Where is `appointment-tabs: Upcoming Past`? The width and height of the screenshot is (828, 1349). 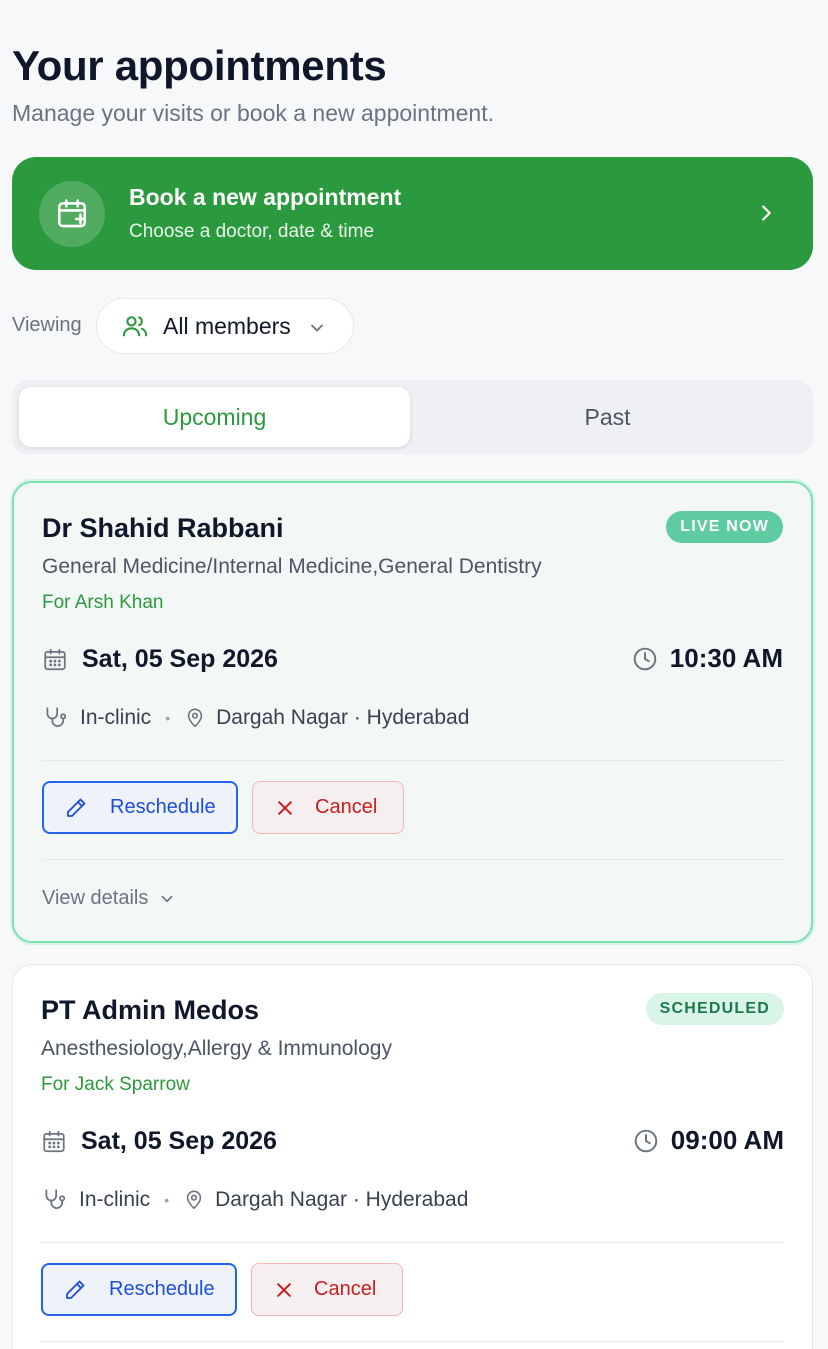 appointment-tabs: Upcoming Past is located at coordinates (412, 417).